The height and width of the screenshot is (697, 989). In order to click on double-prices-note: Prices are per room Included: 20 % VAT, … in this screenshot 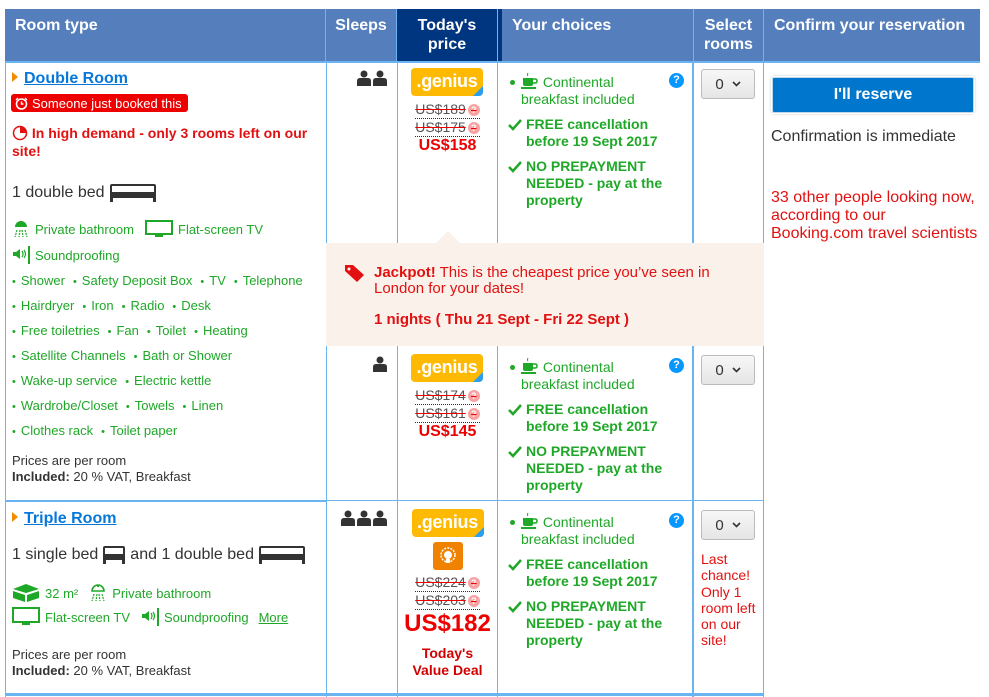, I will do `click(101, 469)`.